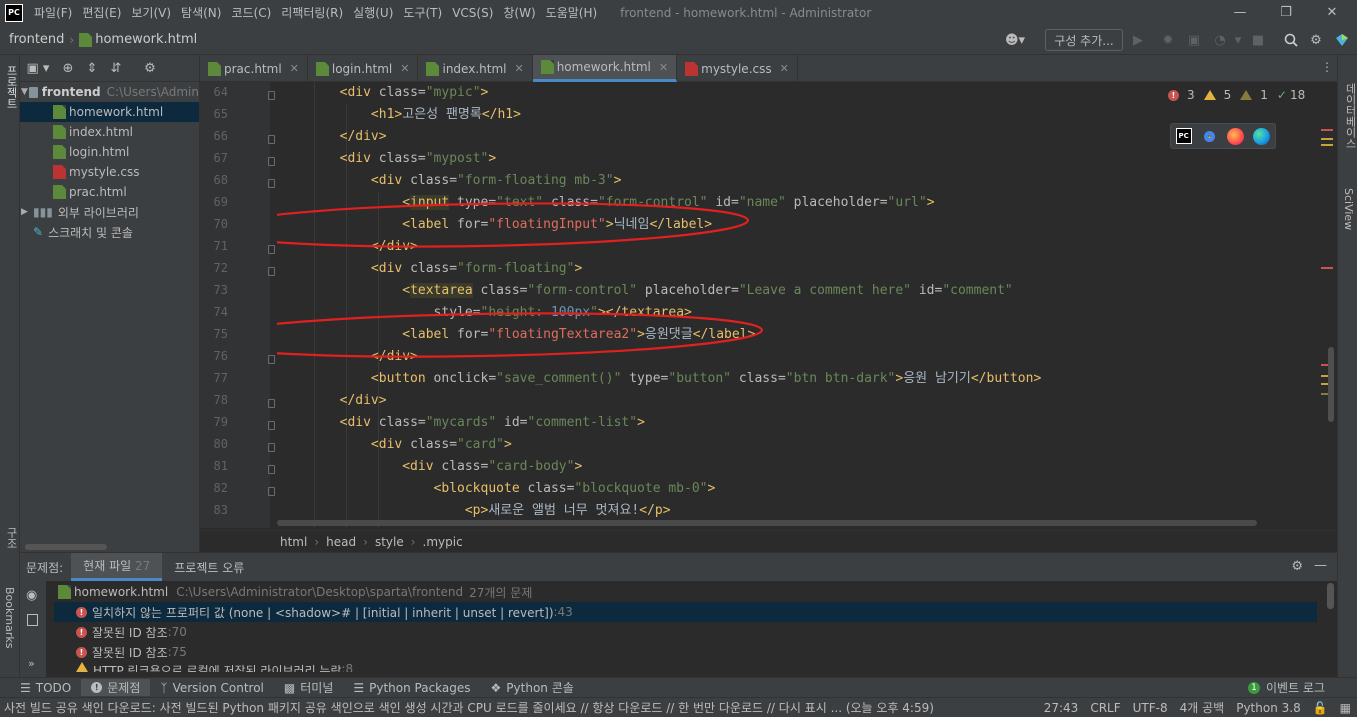  I want to click on tree-external-libraries: ▶ ▮▮▮ 외부 라이브러리, so click(109, 212).